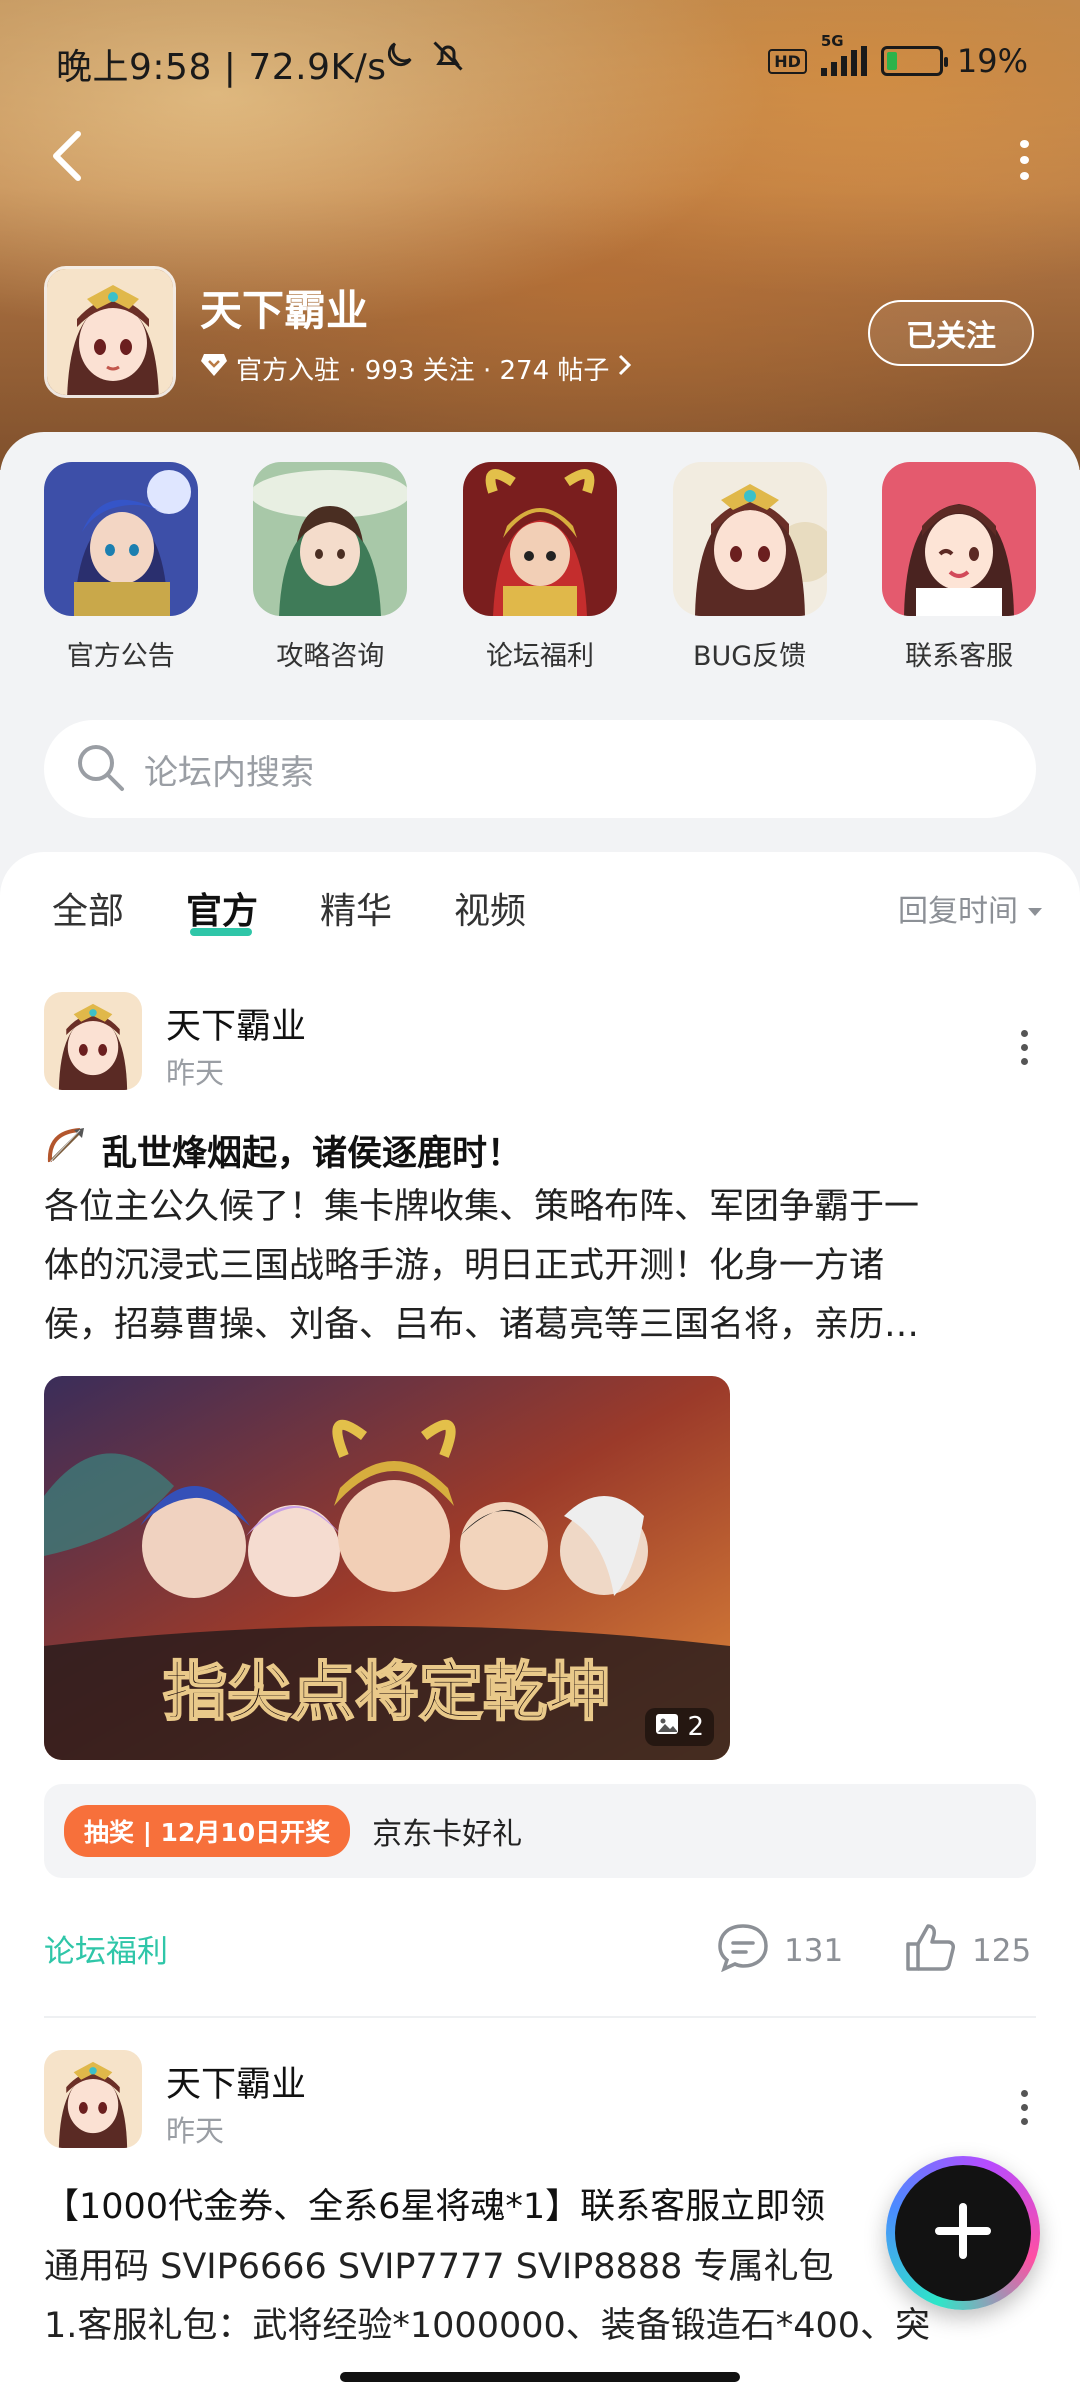 The image size is (1080, 2400). Describe the element at coordinates (1035, 908) in the screenshot. I see `caret-down-icon` at that location.